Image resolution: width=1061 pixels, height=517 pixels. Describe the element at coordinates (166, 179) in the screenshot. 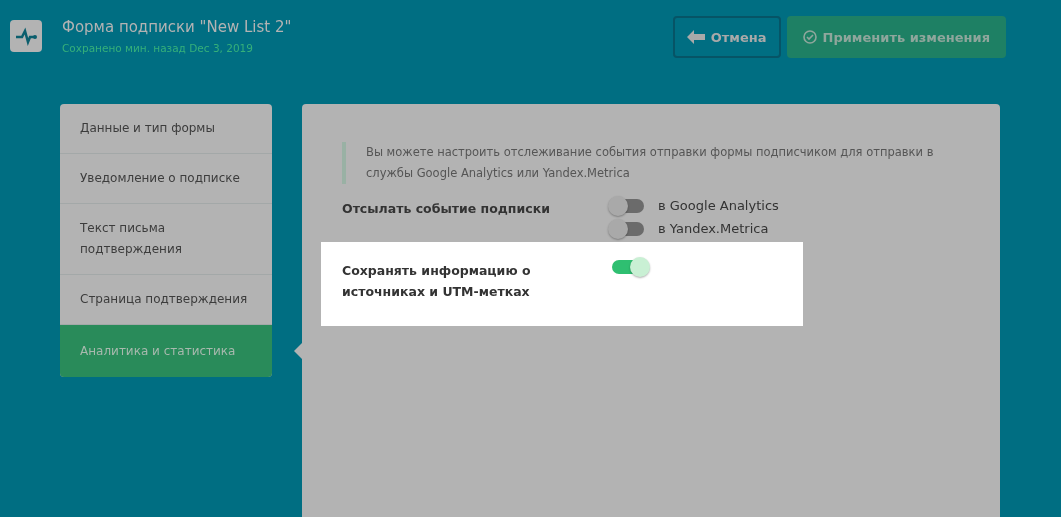

I see `sidebar-item: Уведомление о подписке` at that location.